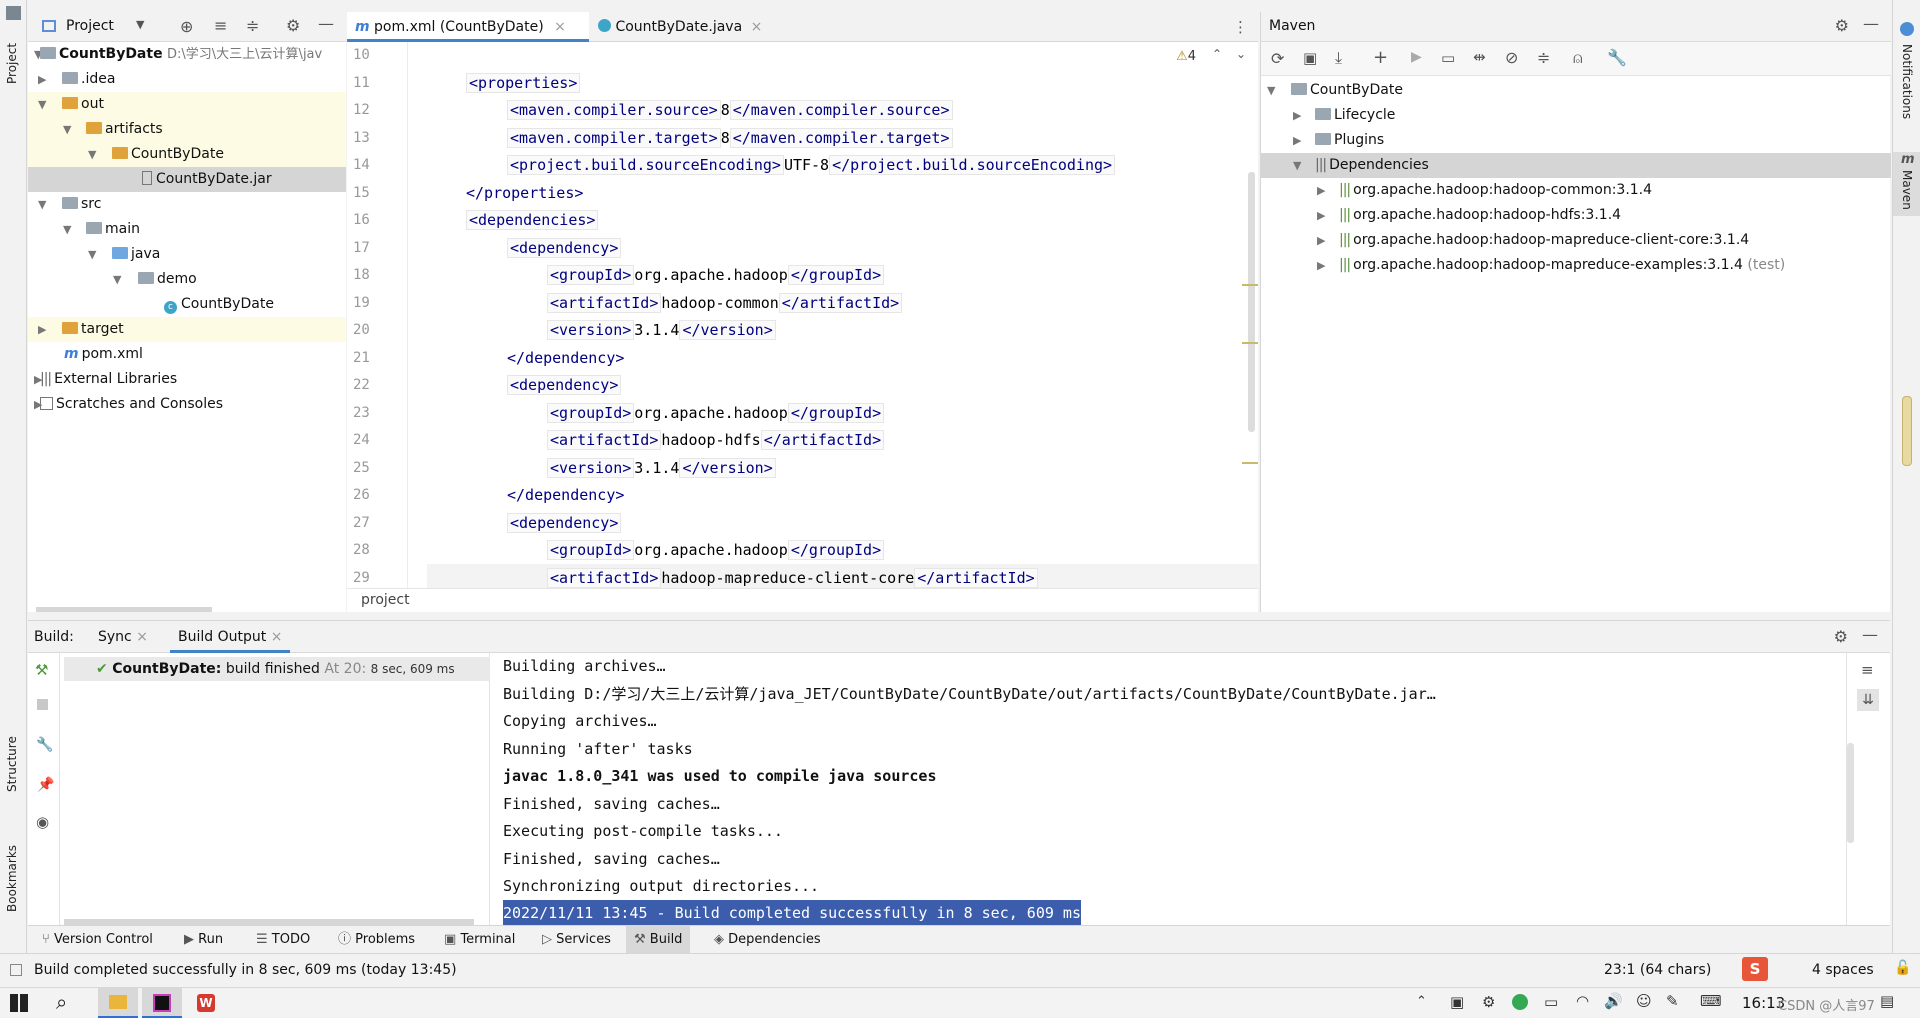 The height and width of the screenshot is (1018, 1920). Describe the element at coordinates (1551, 1002) in the screenshot. I see `battery-icon: ▭` at that location.